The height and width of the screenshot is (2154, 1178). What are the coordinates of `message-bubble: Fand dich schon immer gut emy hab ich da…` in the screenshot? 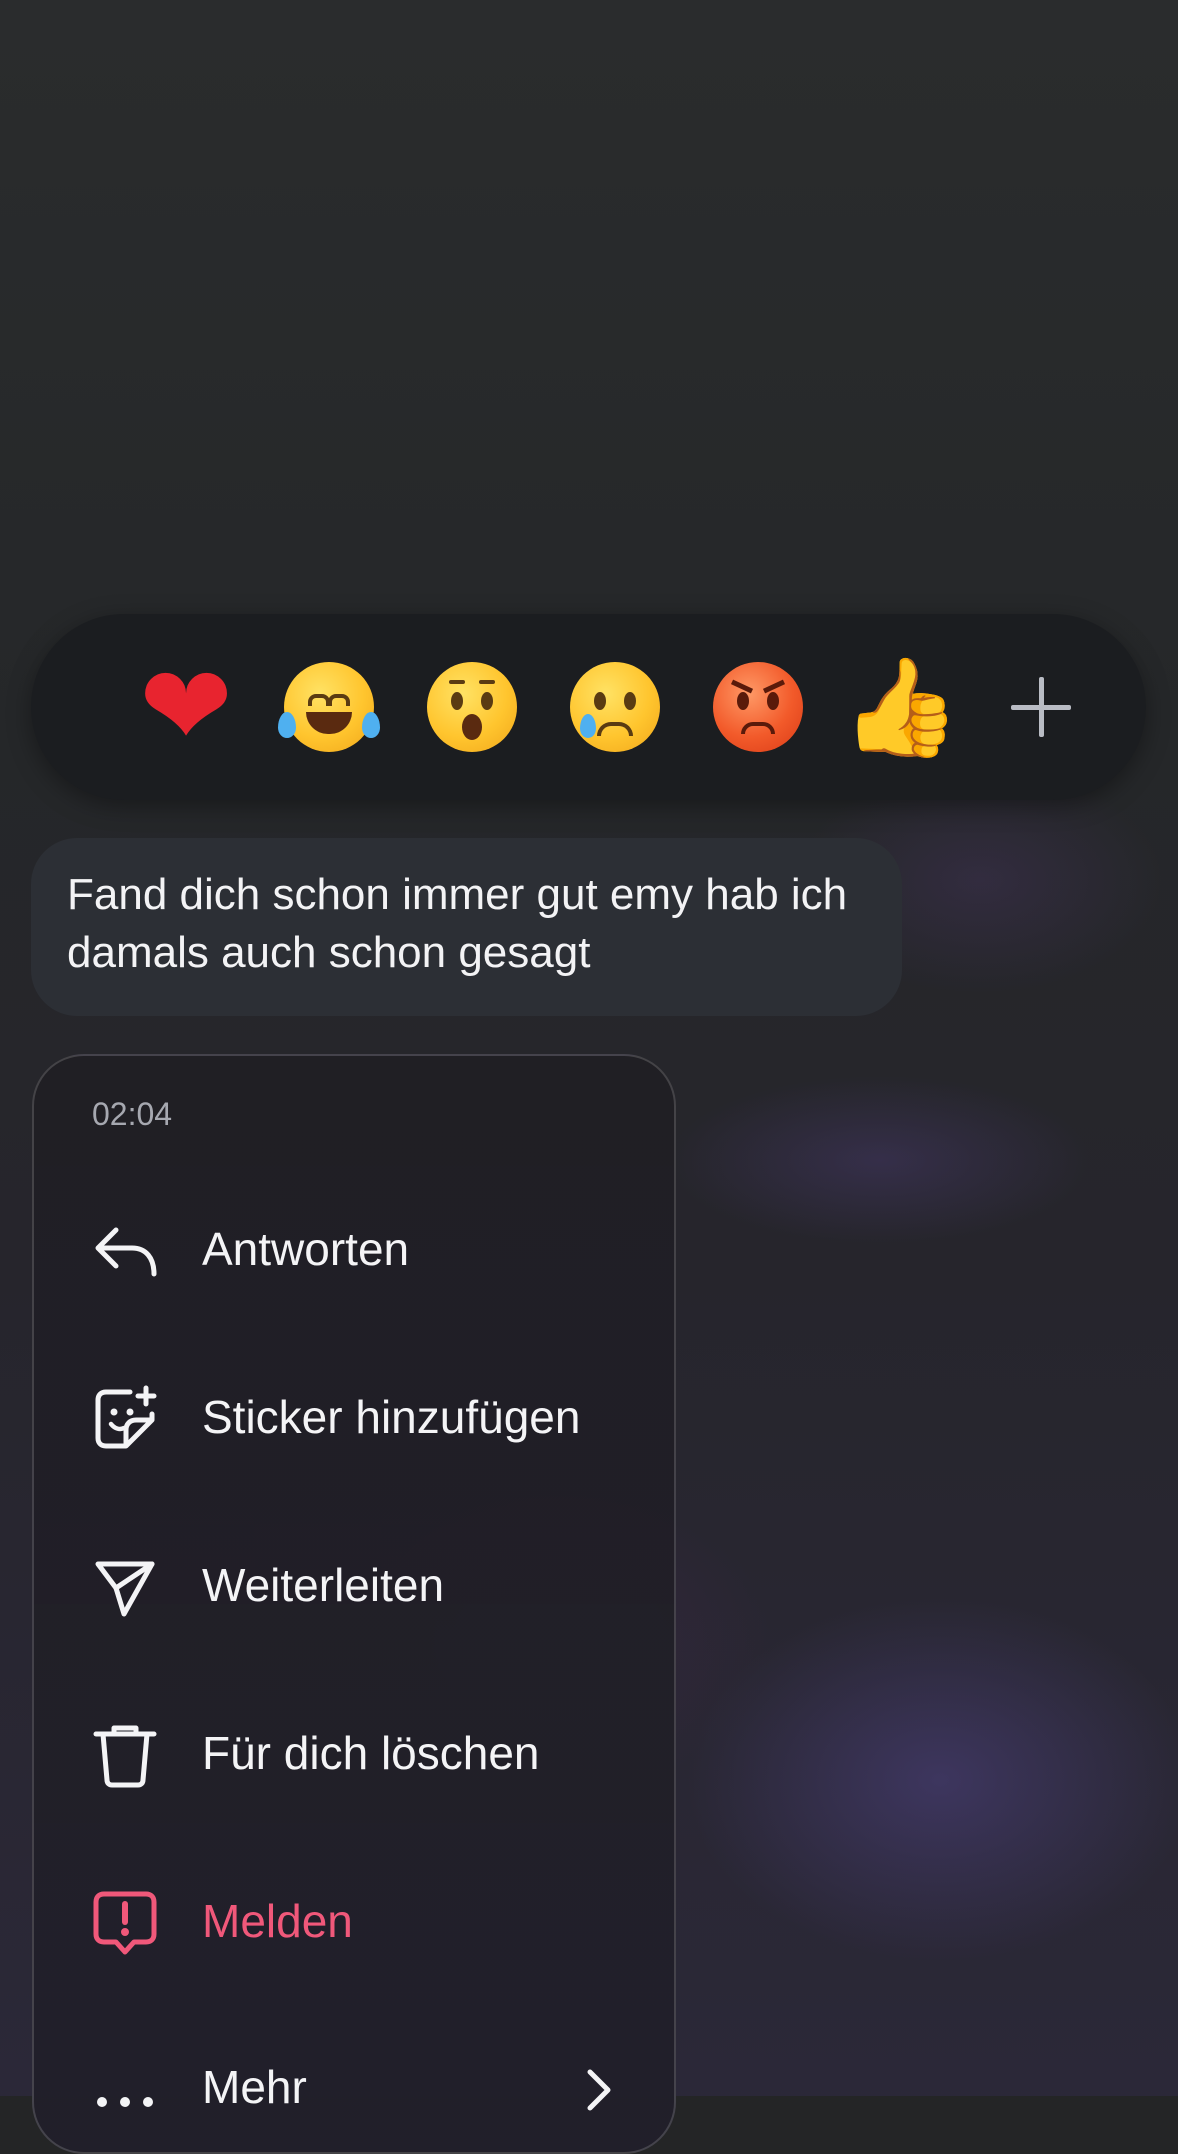 It's located at (466, 927).